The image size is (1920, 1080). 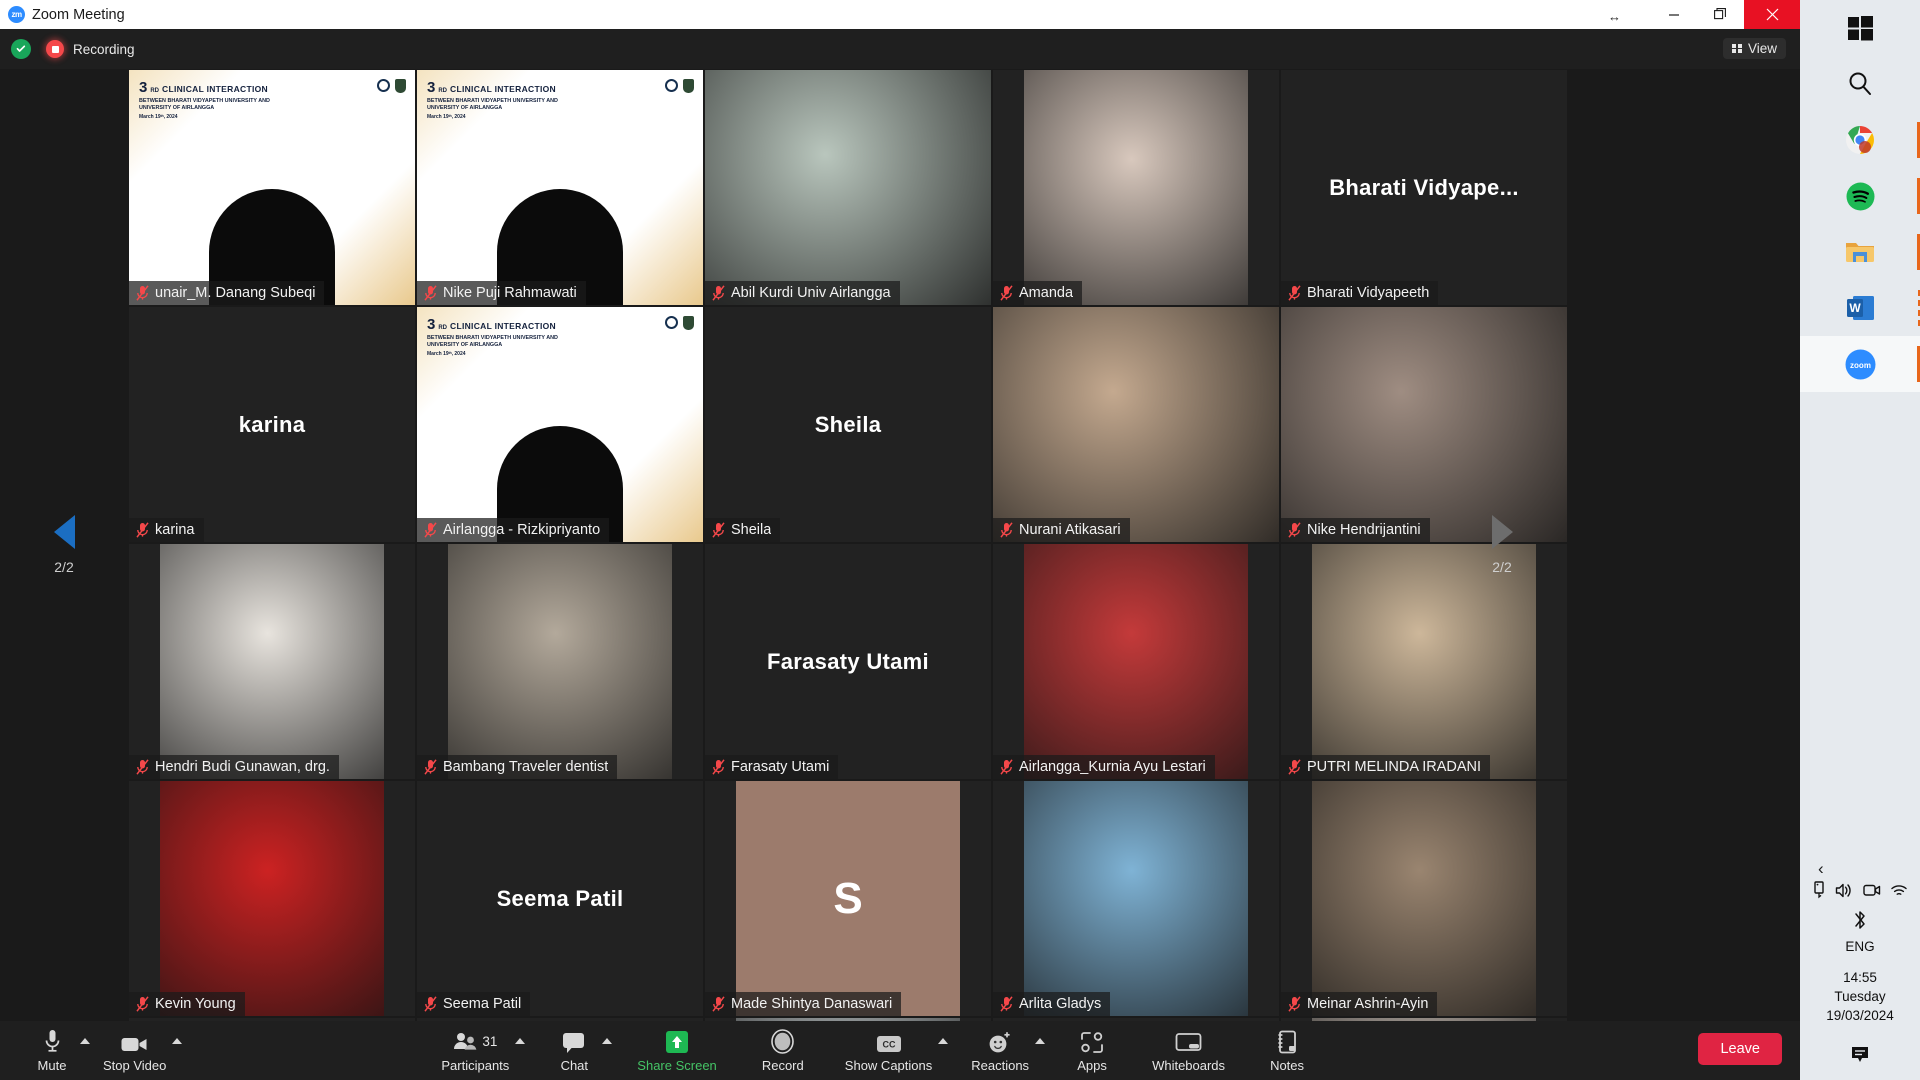 What do you see at coordinates (490, 1041) in the screenshot?
I see `participants-count: 31` at bounding box center [490, 1041].